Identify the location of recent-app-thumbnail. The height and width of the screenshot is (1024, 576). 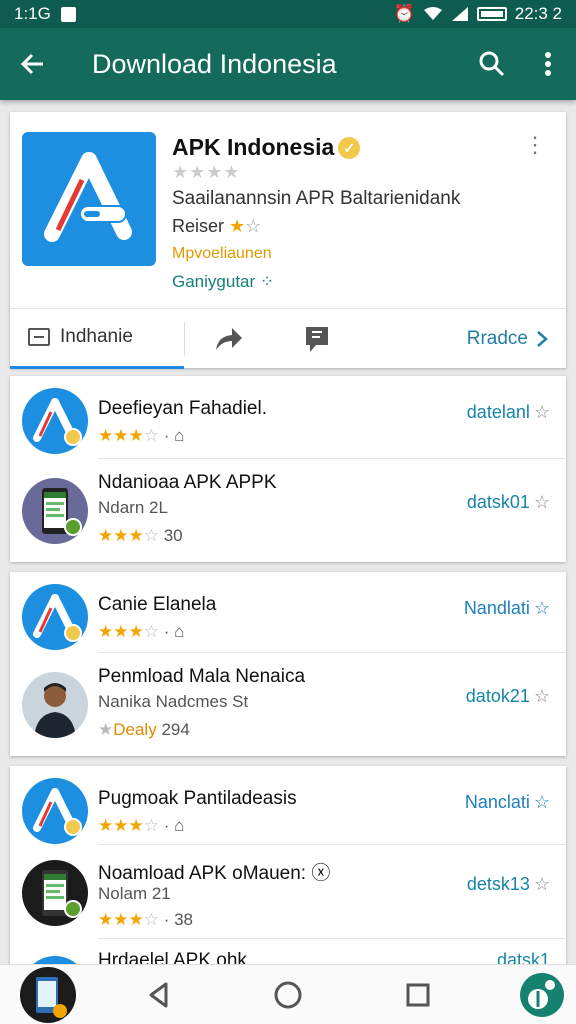
(48, 995).